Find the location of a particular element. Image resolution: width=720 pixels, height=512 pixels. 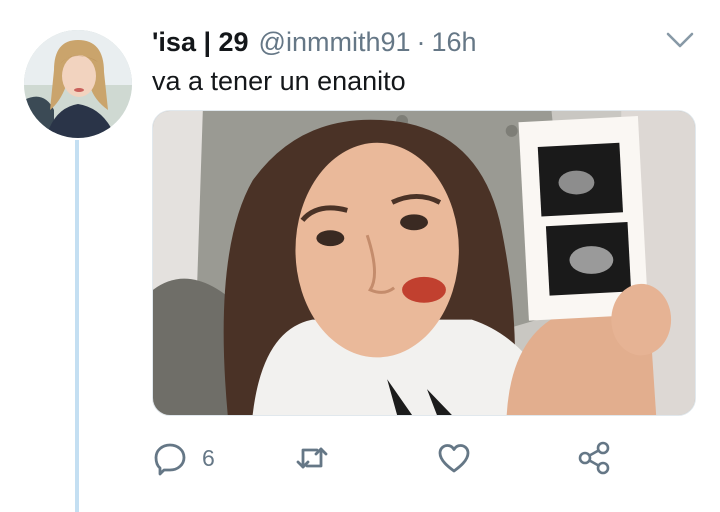

reply-button: 6 is located at coordinates (183, 458).